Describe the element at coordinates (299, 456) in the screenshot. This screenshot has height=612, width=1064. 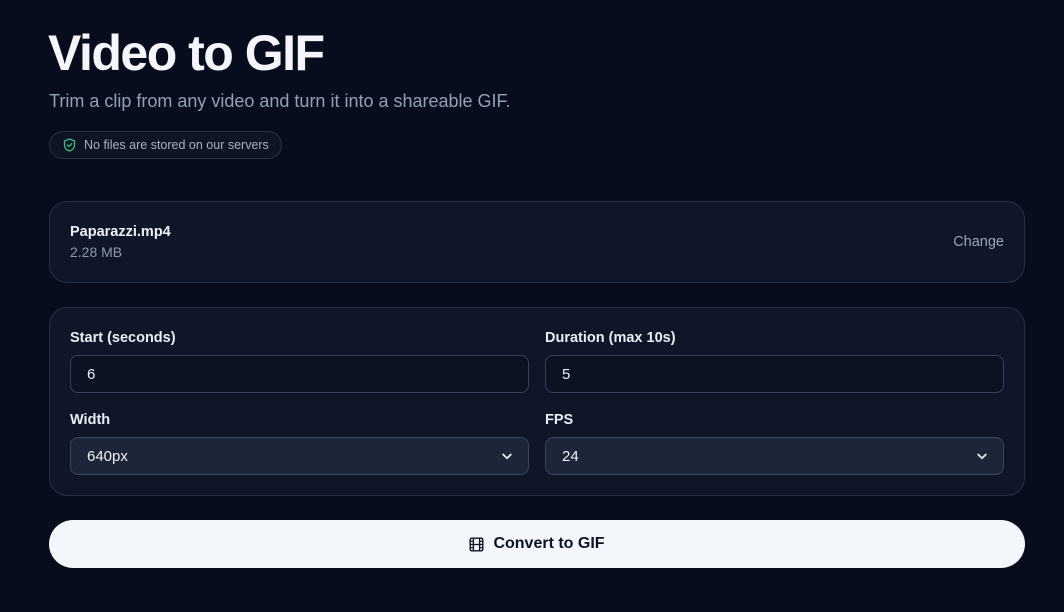
I see `width-select: 640px` at that location.